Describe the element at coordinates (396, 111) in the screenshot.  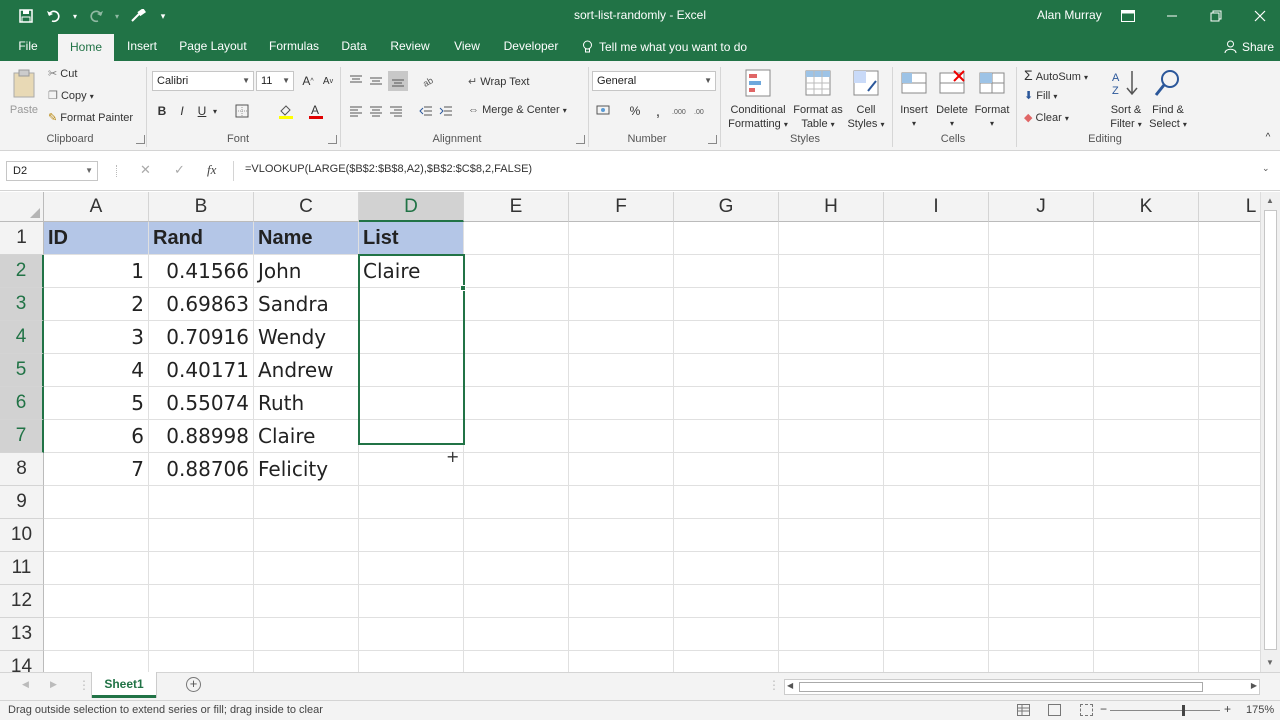
I see `align-right-icon` at that location.